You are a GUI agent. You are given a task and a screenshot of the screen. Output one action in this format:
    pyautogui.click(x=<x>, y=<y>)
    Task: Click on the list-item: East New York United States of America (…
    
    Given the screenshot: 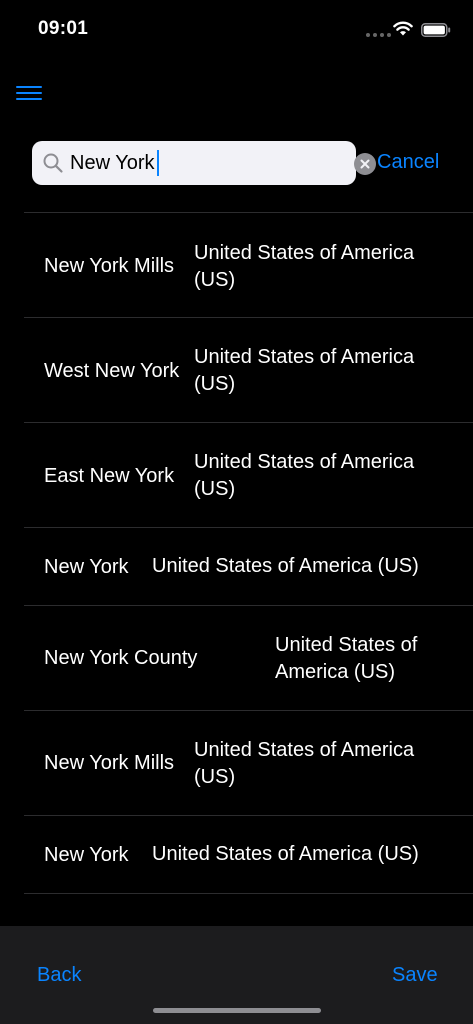 What is the action you would take?
    pyautogui.click(x=248, y=475)
    